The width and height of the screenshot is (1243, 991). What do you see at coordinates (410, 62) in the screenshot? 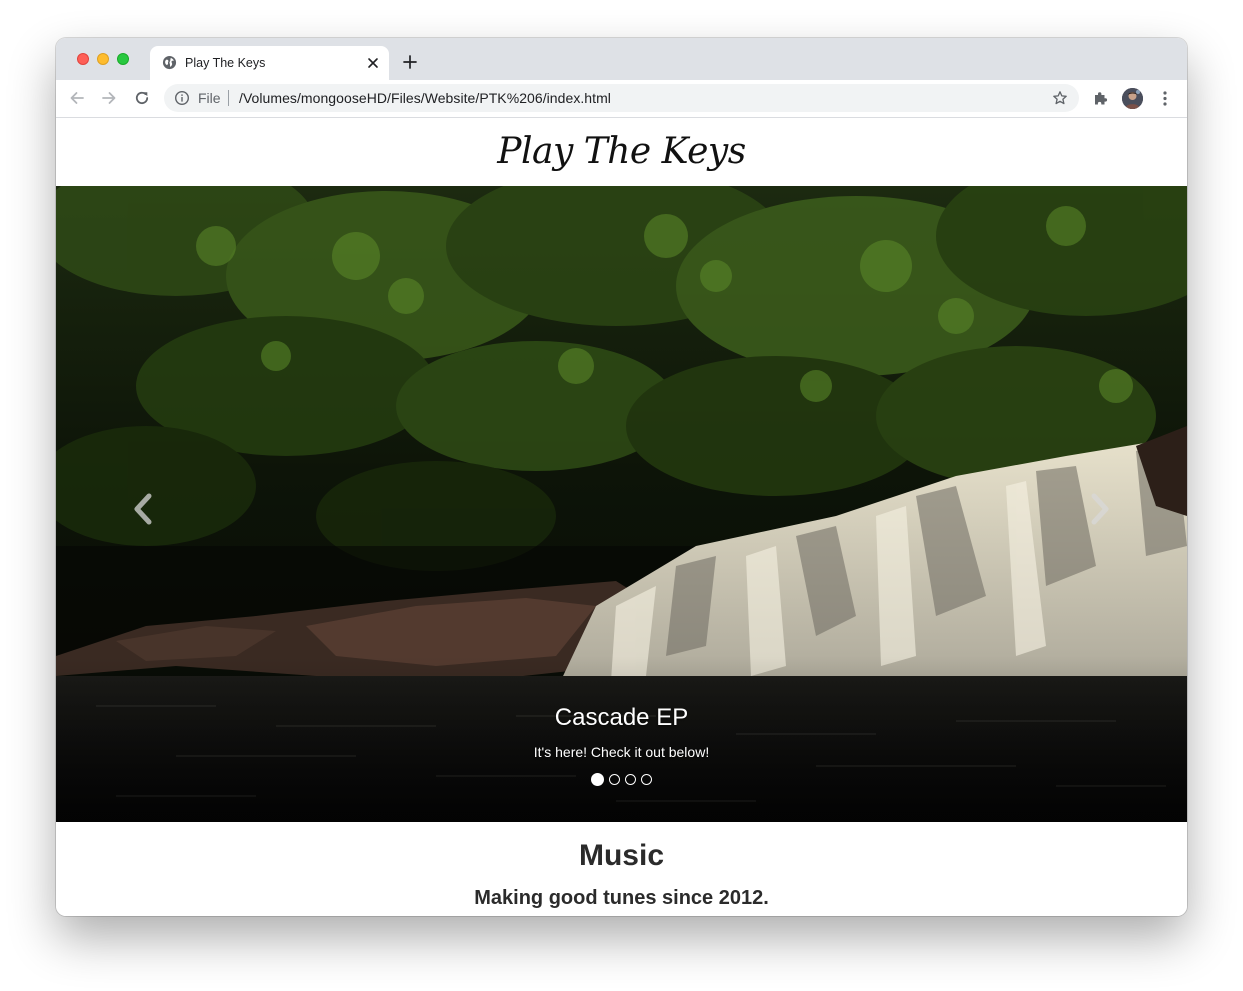
I see `plus-icon` at bounding box center [410, 62].